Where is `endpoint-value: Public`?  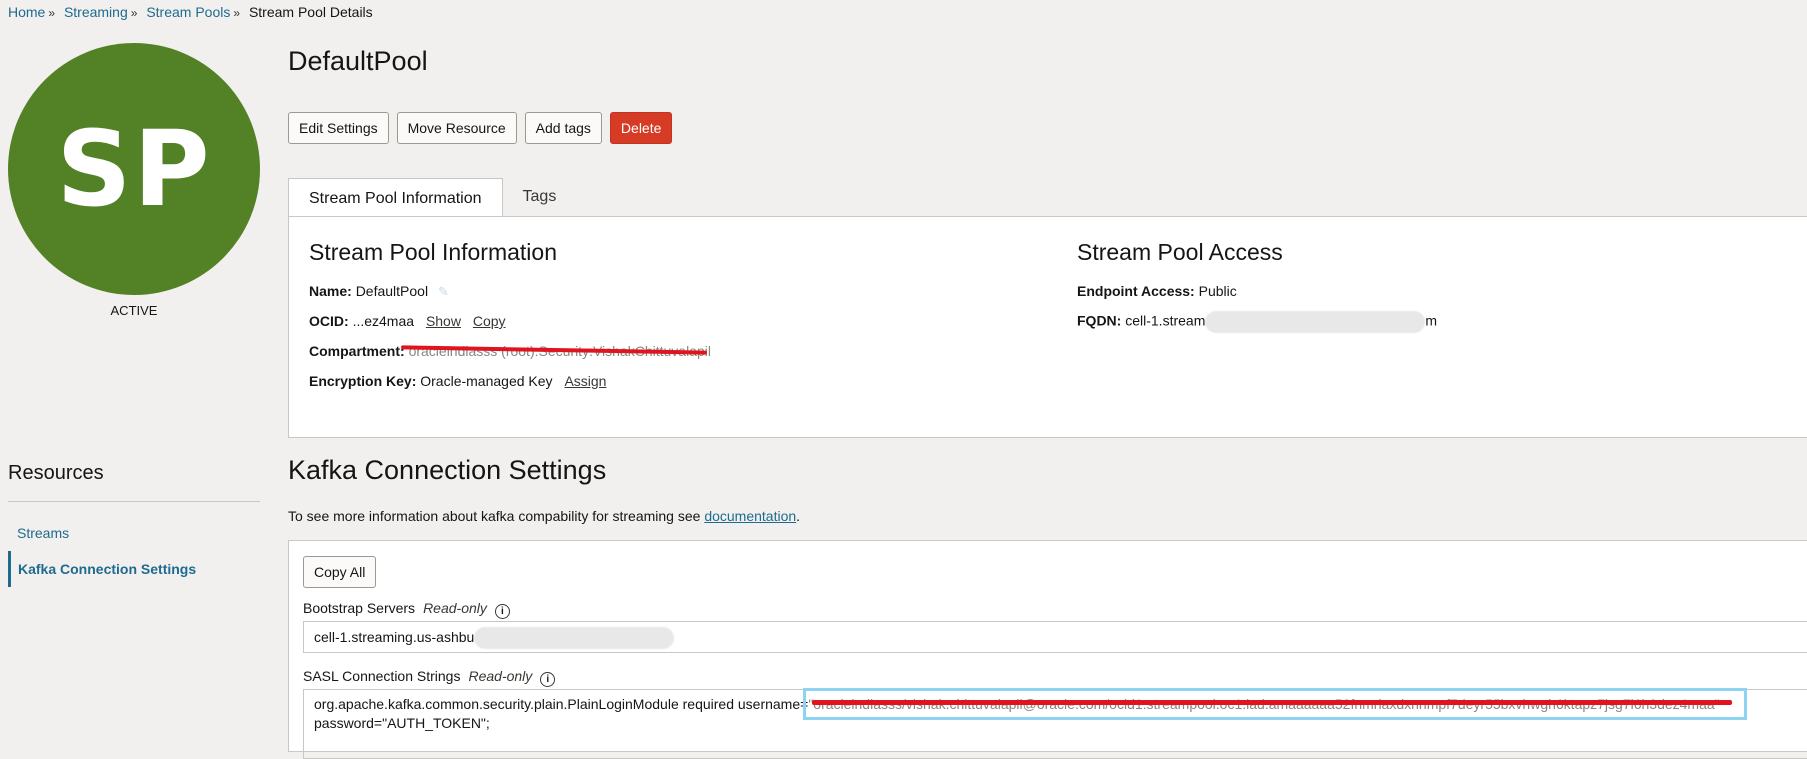 endpoint-value: Public is located at coordinates (1217, 291).